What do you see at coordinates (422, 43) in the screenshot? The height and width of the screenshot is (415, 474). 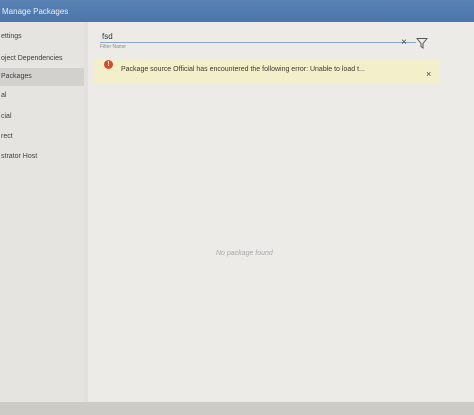 I see `filter-icon` at bounding box center [422, 43].